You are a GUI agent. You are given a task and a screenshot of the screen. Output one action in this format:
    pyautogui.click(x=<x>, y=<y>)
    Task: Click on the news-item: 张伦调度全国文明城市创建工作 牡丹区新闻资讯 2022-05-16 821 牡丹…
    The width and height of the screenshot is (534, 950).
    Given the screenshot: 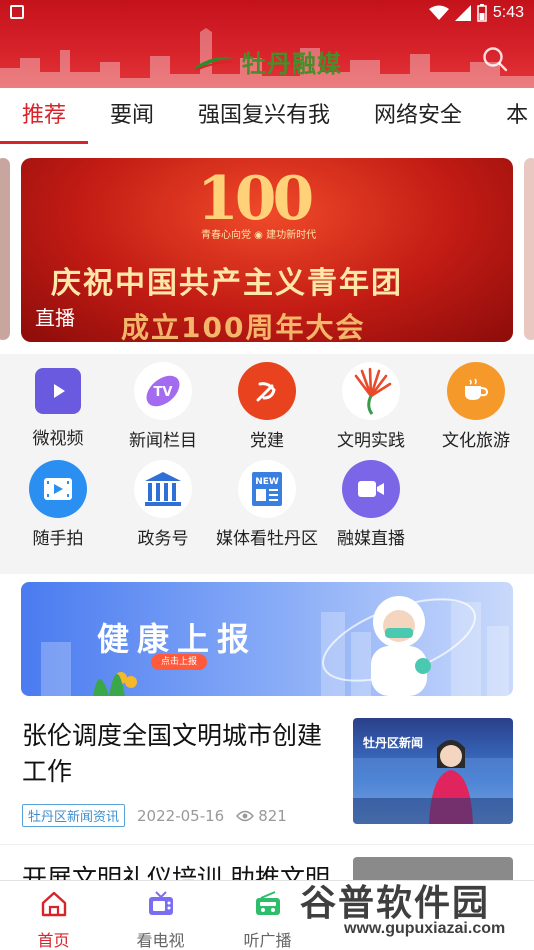 What is the action you would take?
    pyautogui.click(x=267, y=774)
    